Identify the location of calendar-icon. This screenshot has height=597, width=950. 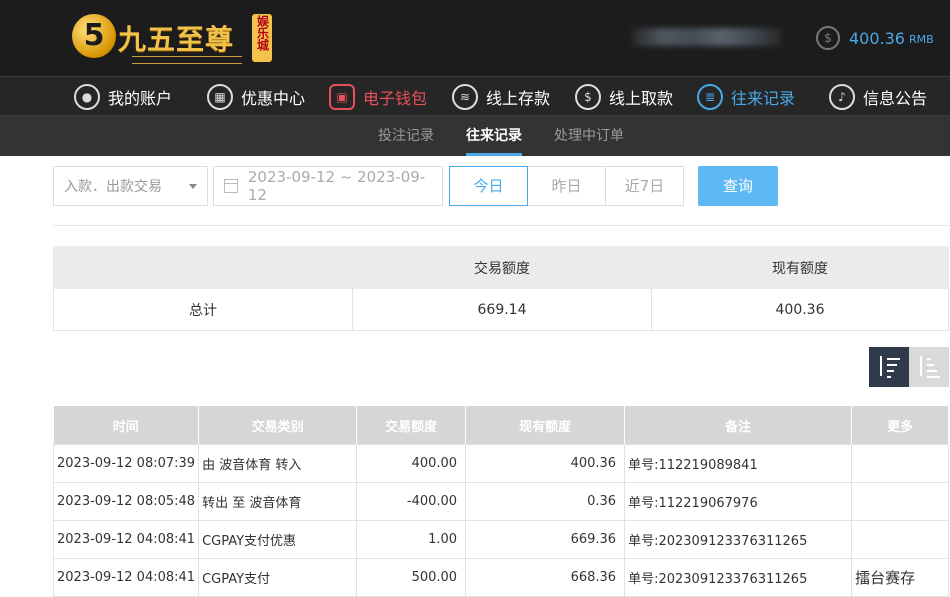
(231, 186).